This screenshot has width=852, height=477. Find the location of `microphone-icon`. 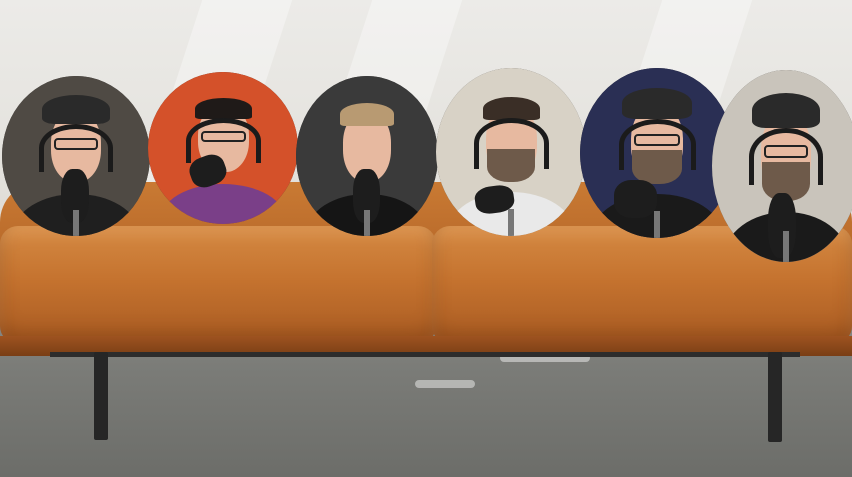

microphone-icon is located at coordinates (635, 199).